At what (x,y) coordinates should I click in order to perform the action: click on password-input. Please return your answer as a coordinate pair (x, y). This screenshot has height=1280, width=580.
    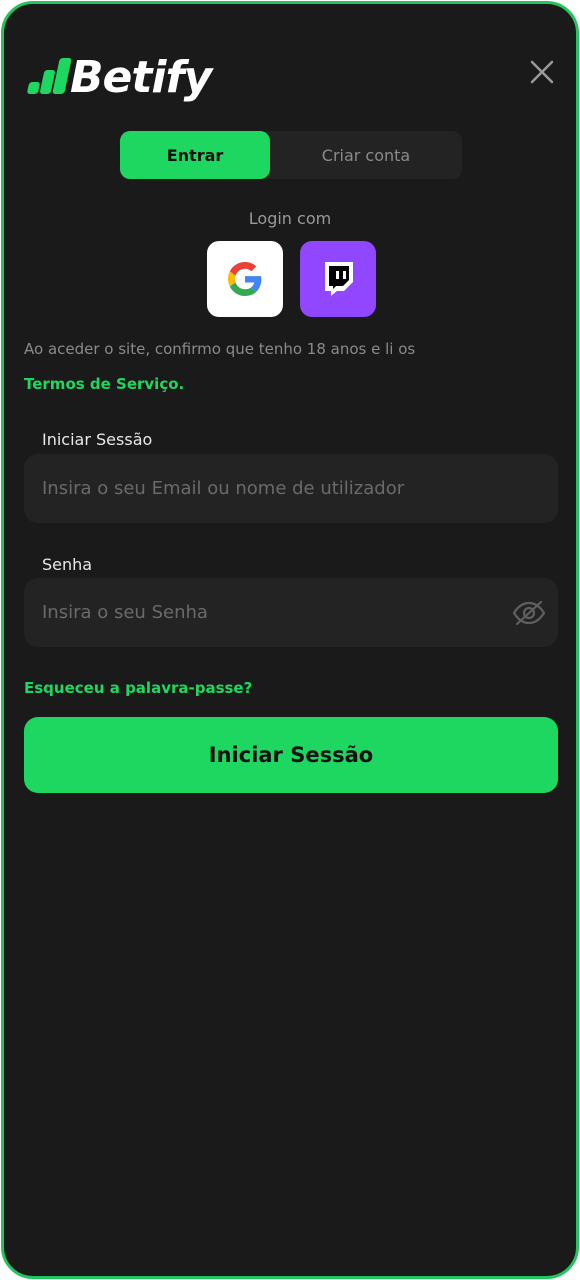
    Looking at the image, I should click on (291, 612).